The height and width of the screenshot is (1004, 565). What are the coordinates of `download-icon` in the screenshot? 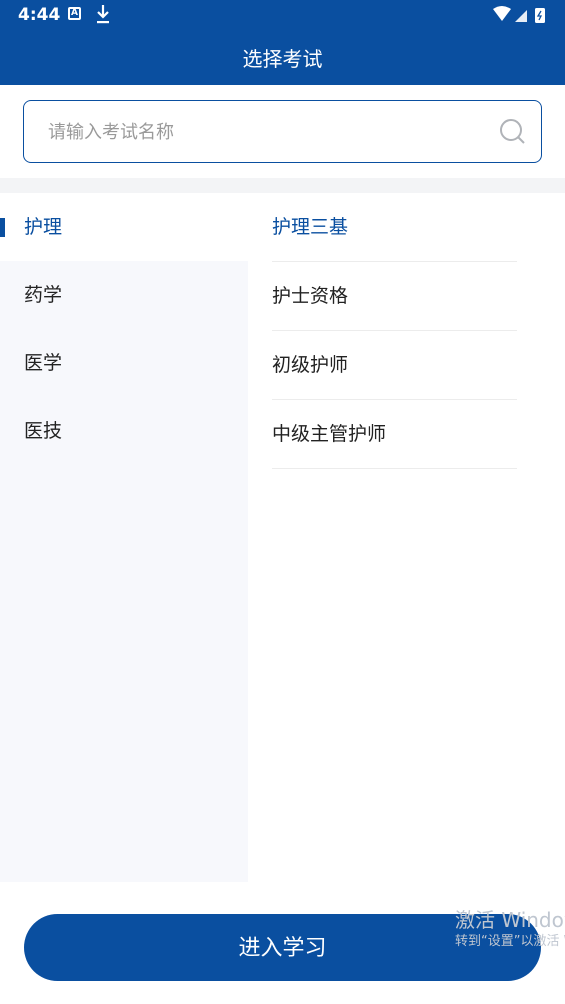 It's located at (103, 14).